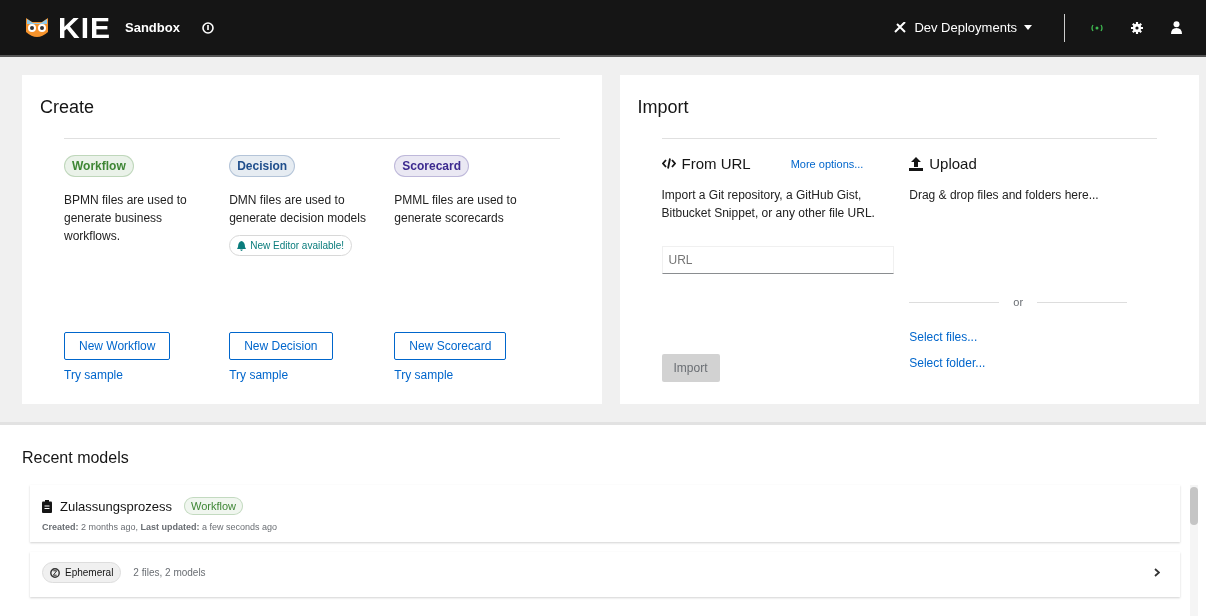  I want to click on card-title: Create, so click(68, 107).